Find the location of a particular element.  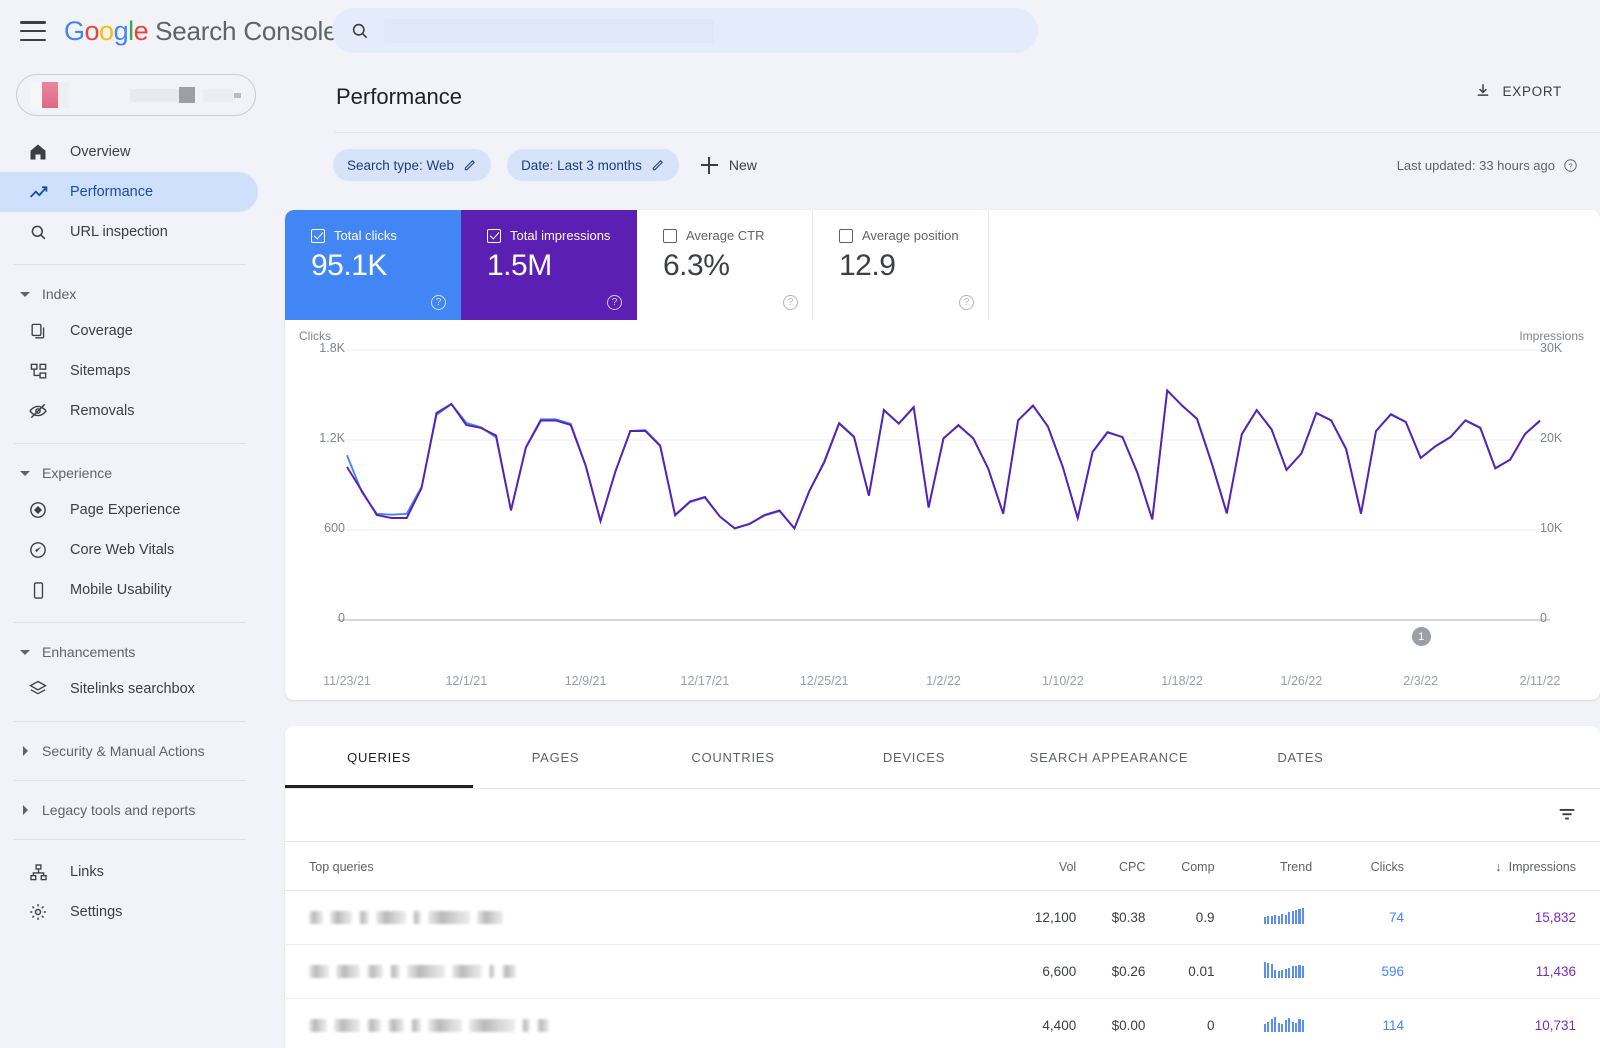

y-axis-right-tick: 10K is located at coordinates (1551, 528).